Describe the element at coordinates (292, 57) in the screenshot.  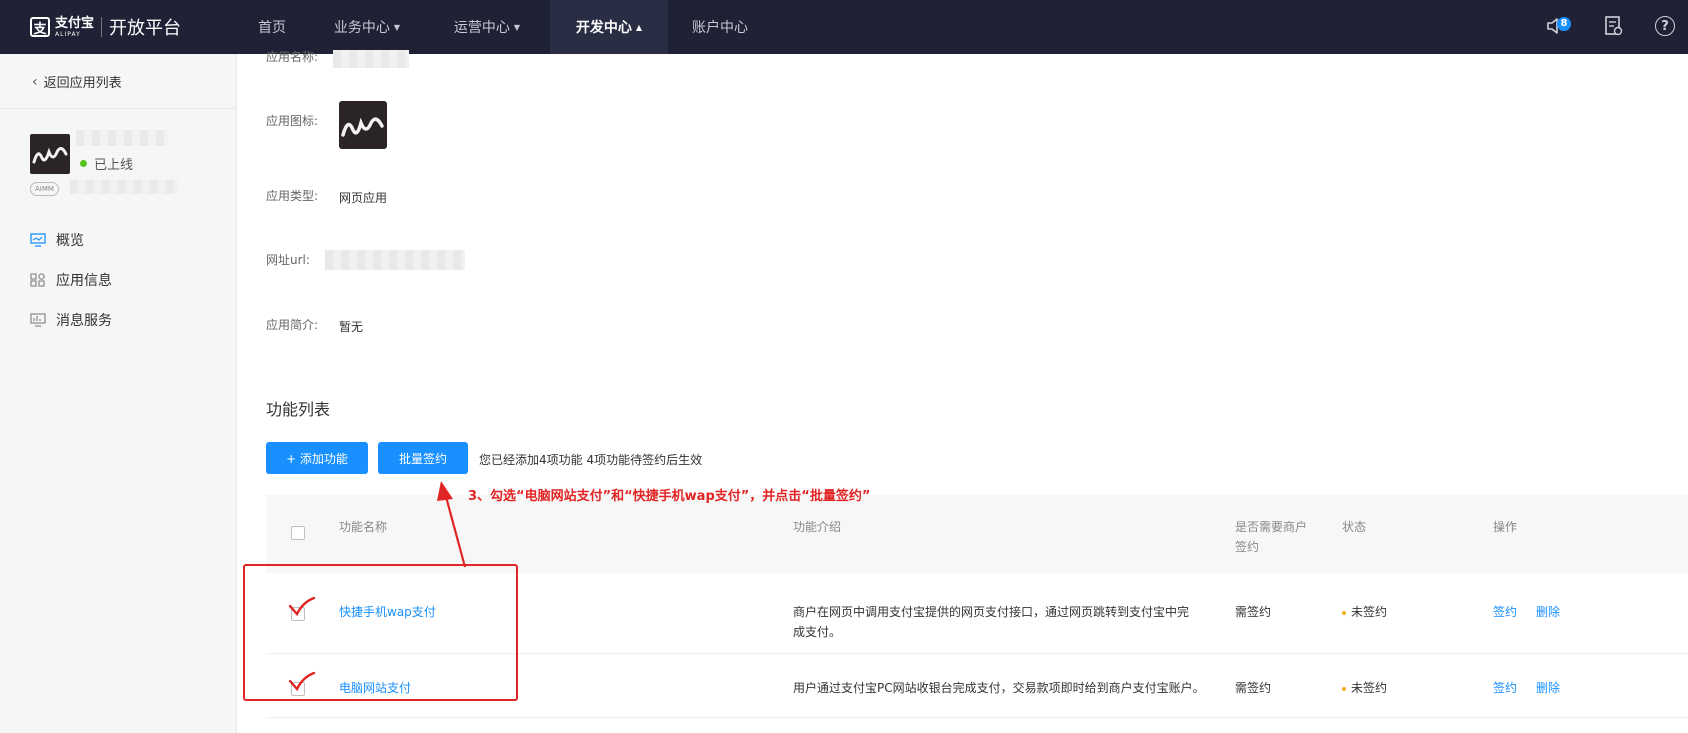
I see `app-name-label: 应用名称:` at that location.